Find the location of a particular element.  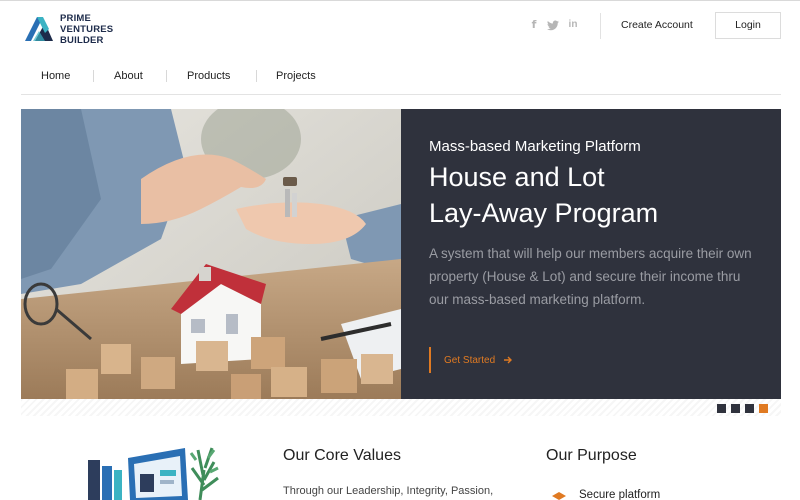

brand-line-3: BUILDER is located at coordinates (82, 40).